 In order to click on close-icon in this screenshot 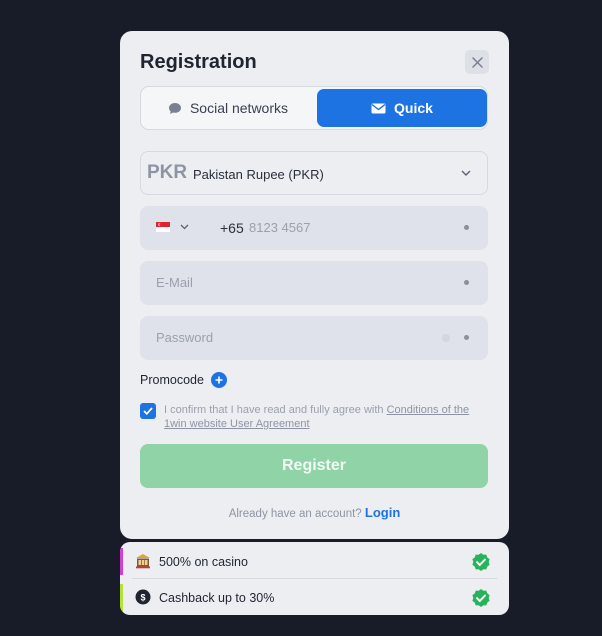, I will do `click(477, 62)`.